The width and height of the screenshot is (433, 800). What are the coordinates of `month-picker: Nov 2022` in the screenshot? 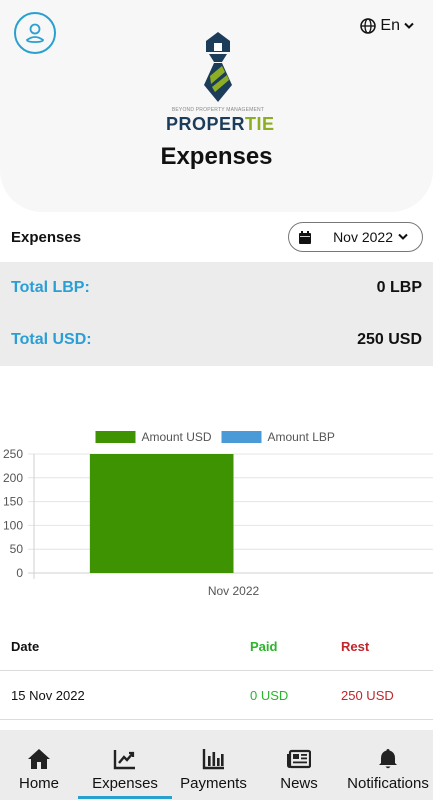 It's located at (355, 237).